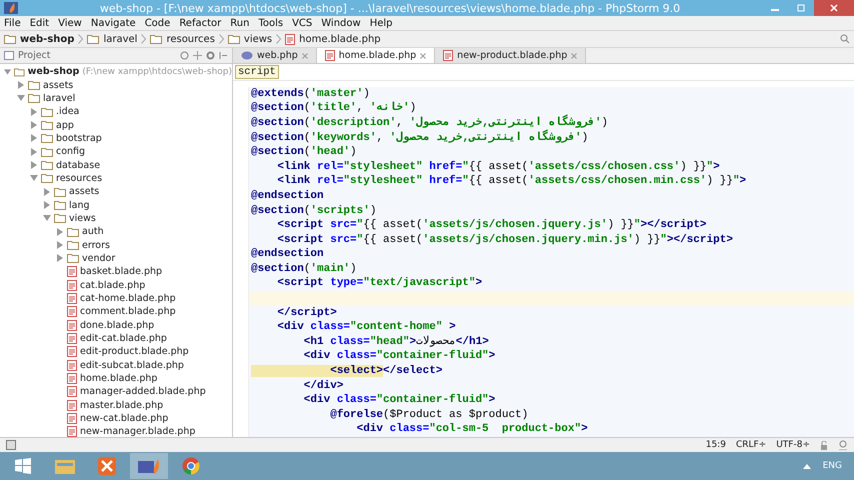 The image size is (854, 480). What do you see at coordinates (376, 55) in the screenshot?
I see `editor-tab: home.blade.php` at bounding box center [376, 55].